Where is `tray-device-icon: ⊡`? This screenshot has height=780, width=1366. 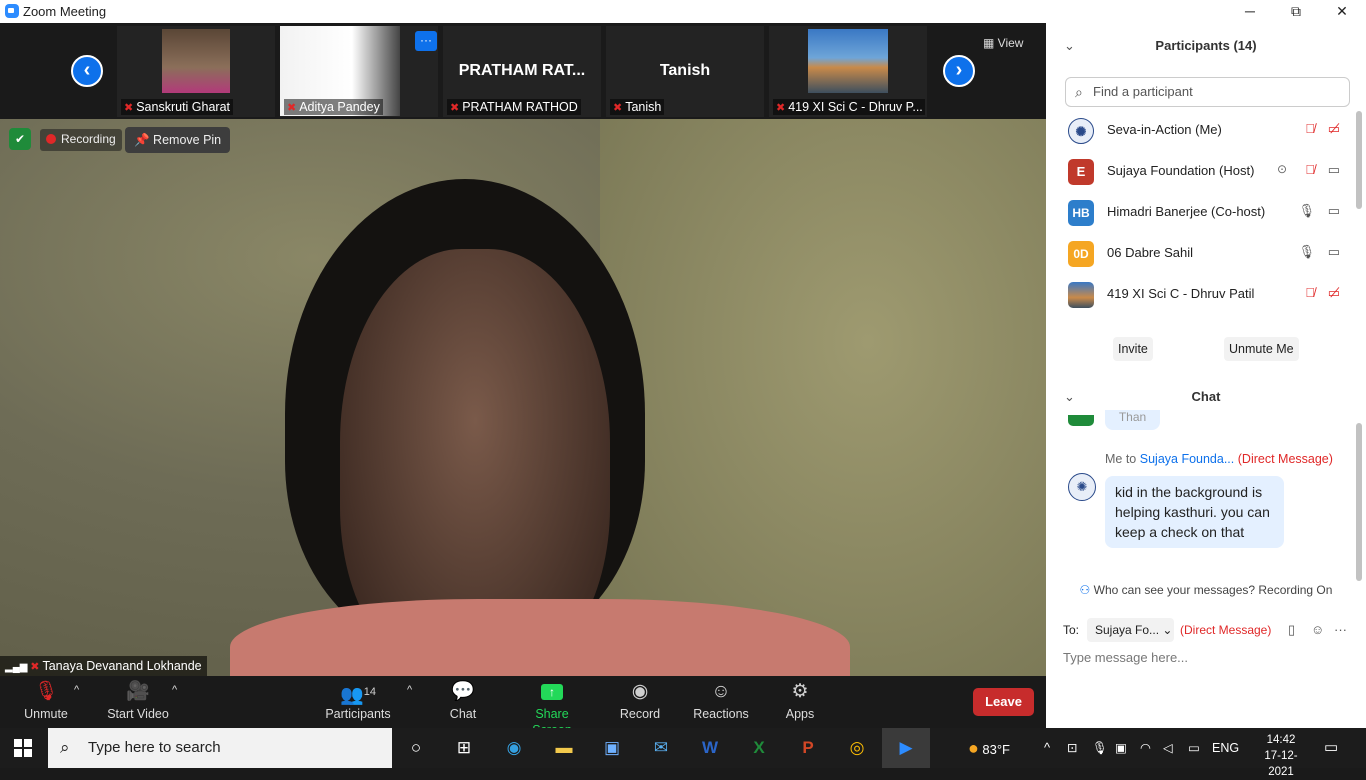
tray-device-icon: ⊡ is located at coordinates (1072, 748).